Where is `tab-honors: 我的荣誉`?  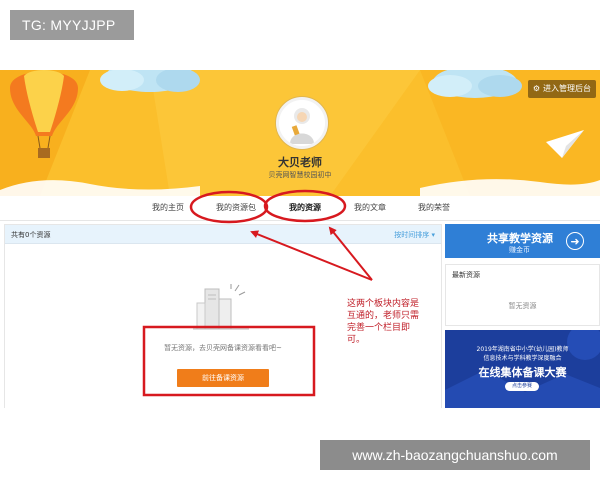 tab-honors: 我的荣誉 is located at coordinates (434, 207).